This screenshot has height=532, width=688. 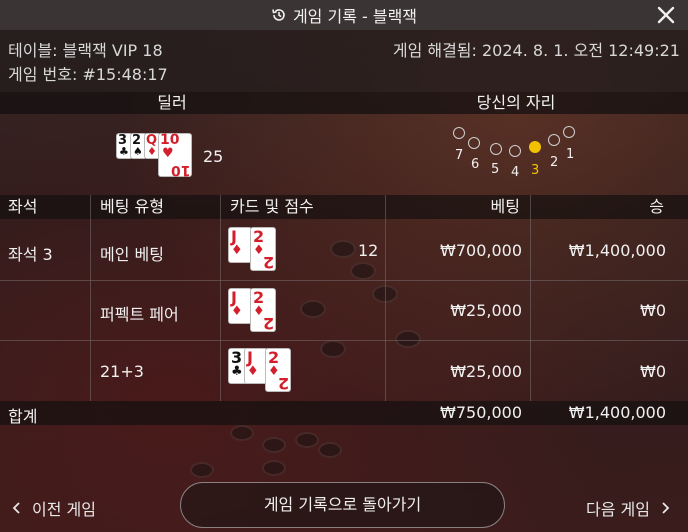 I want to click on col-bet: 베팅, so click(x=505, y=206).